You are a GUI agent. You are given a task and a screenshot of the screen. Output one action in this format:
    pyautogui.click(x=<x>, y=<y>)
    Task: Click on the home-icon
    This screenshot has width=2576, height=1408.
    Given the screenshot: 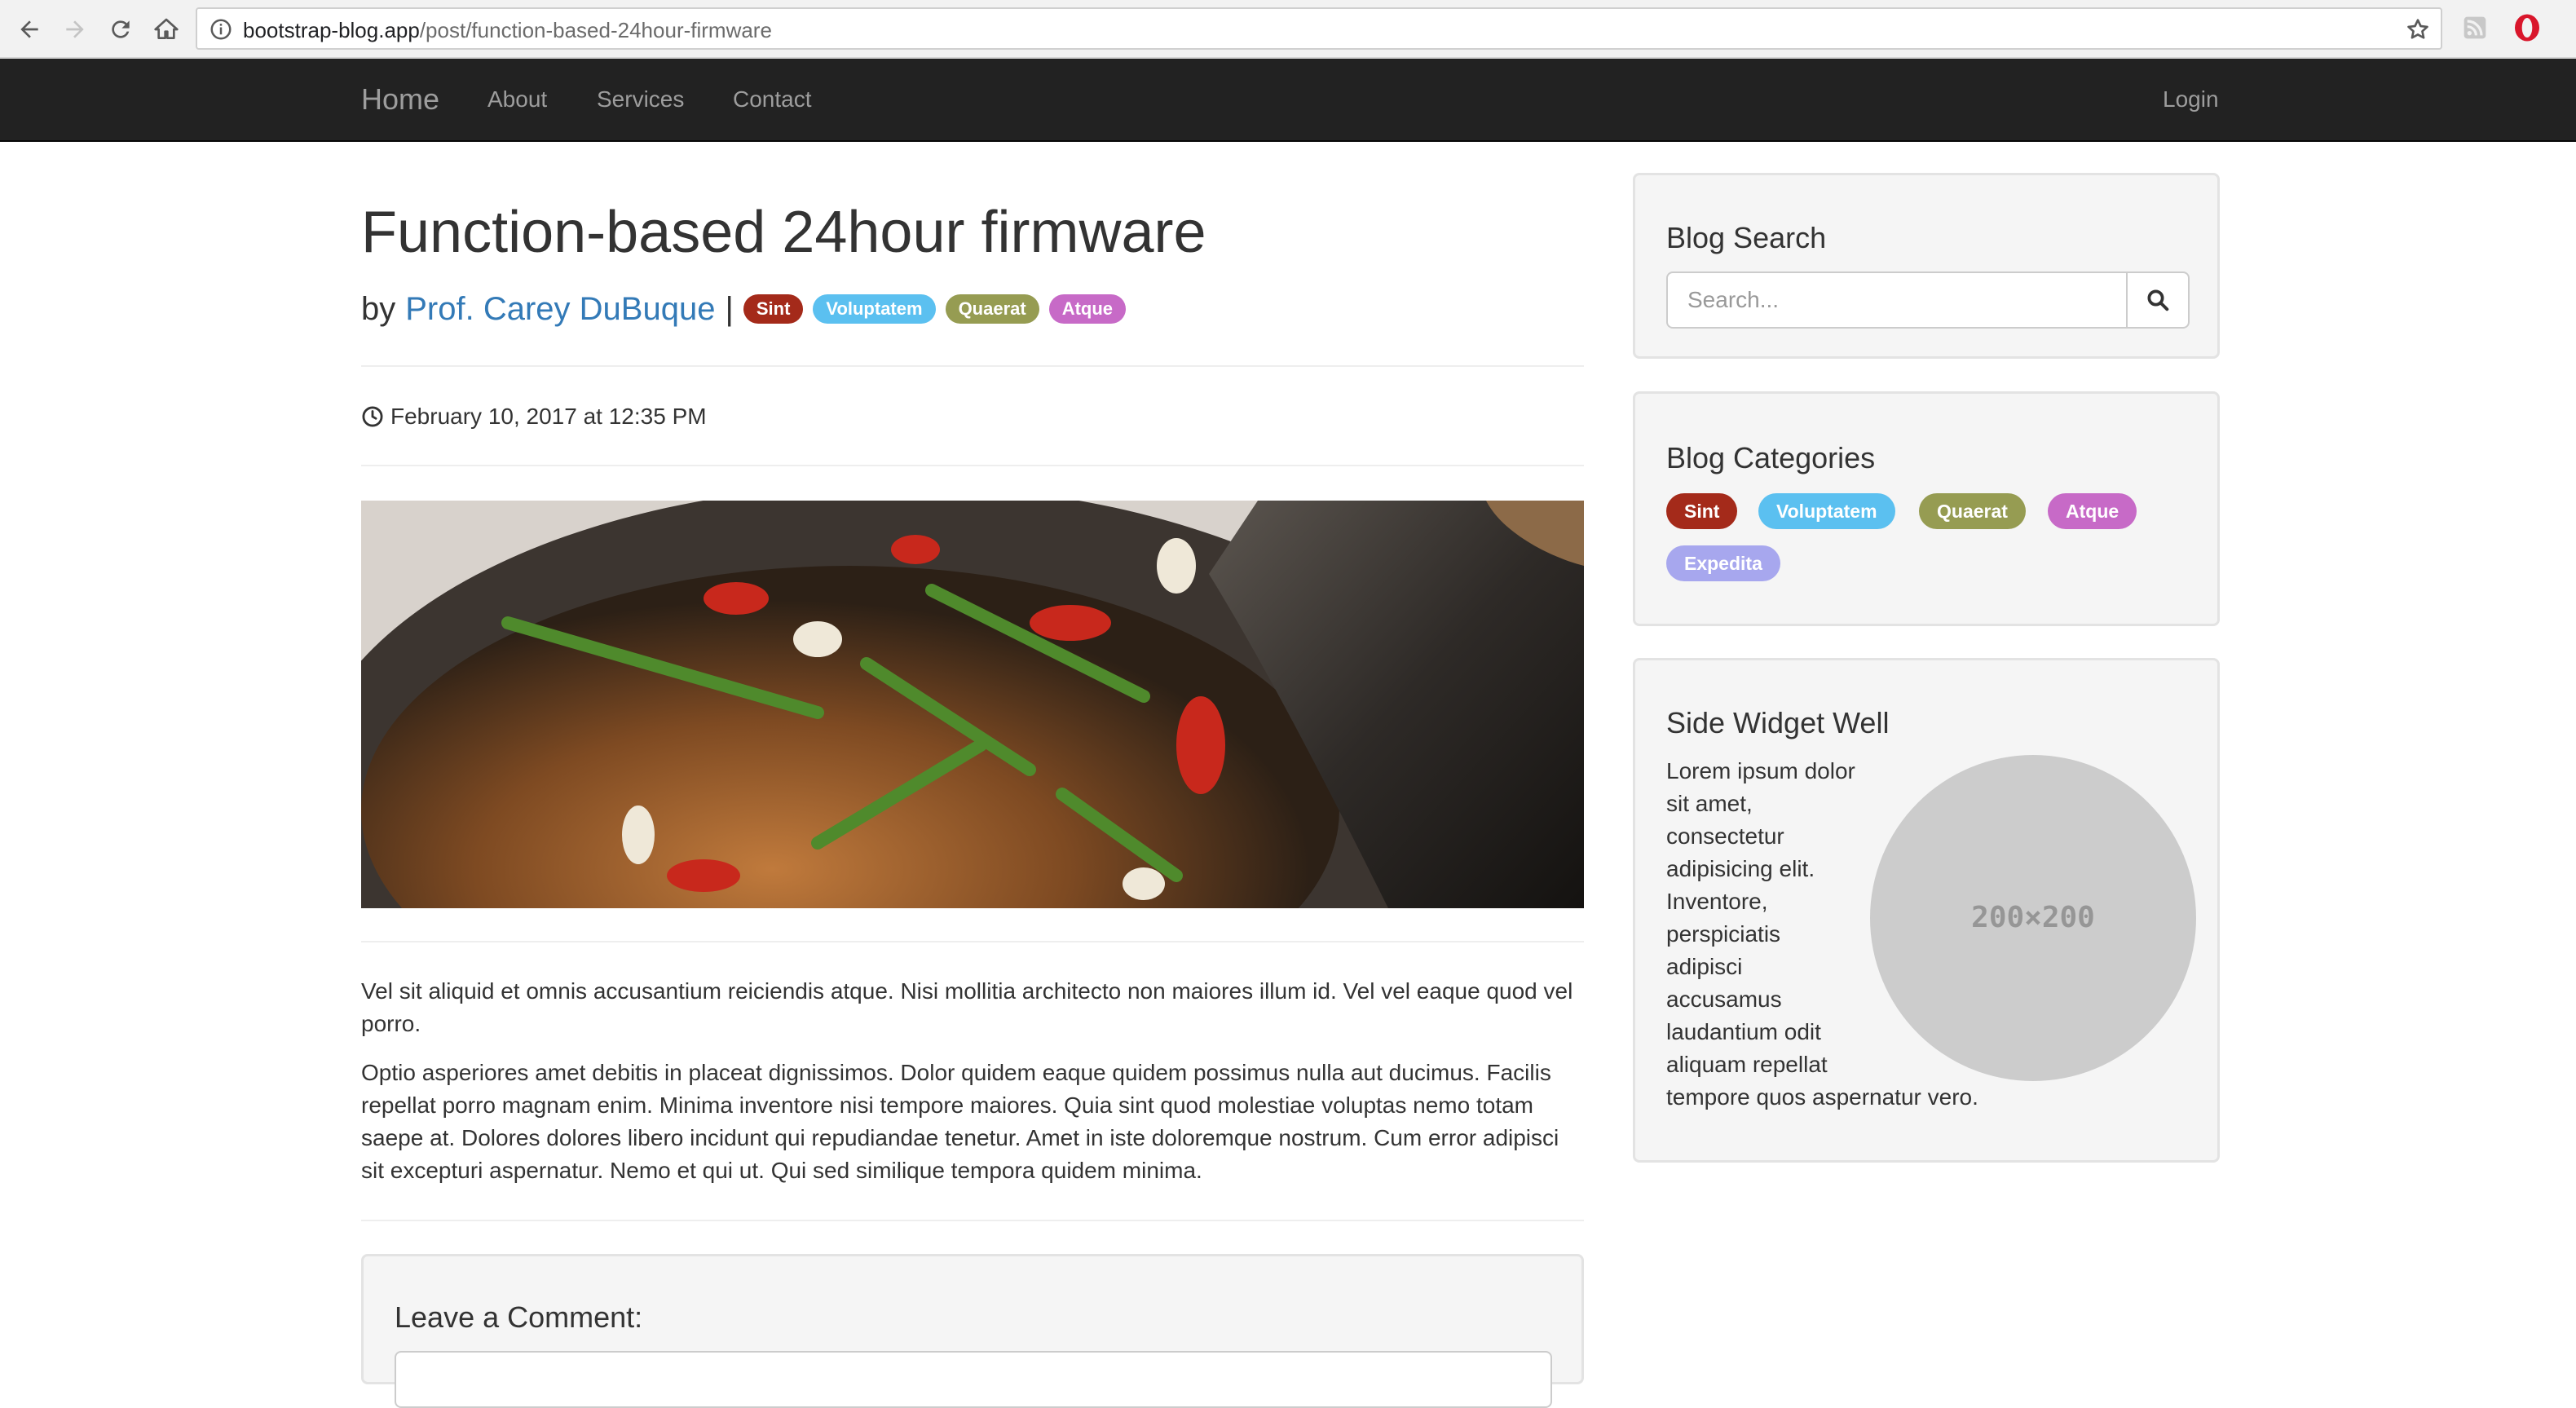 What is the action you would take?
    pyautogui.click(x=166, y=28)
    